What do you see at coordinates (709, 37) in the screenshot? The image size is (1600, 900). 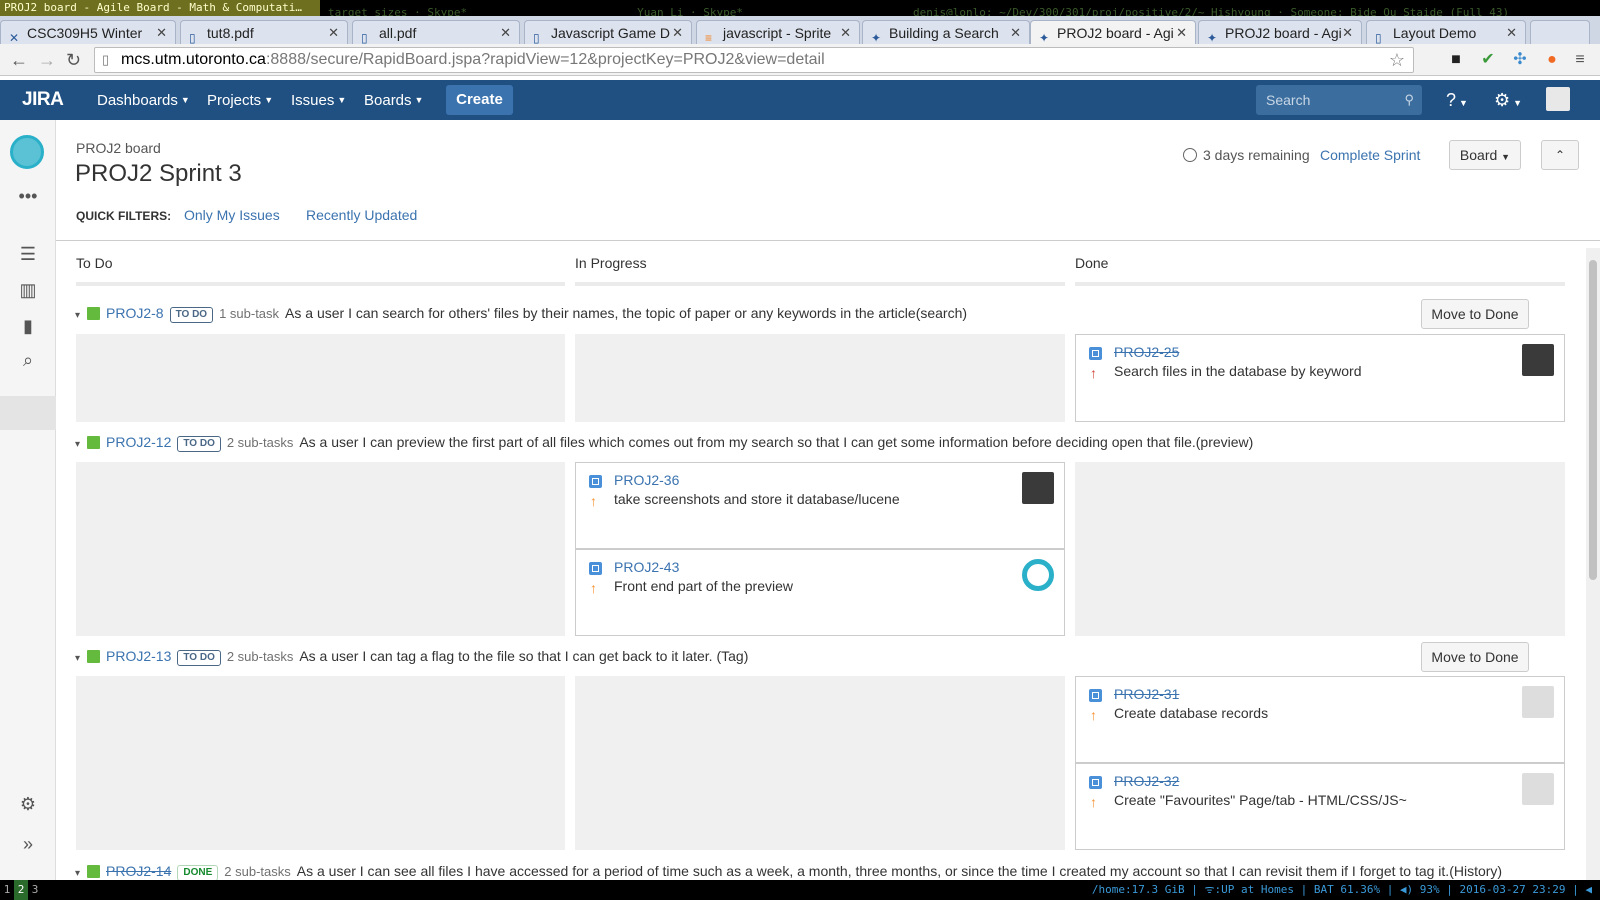 I see `stackoverflow-icon: ≡` at bounding box center [709, 37].